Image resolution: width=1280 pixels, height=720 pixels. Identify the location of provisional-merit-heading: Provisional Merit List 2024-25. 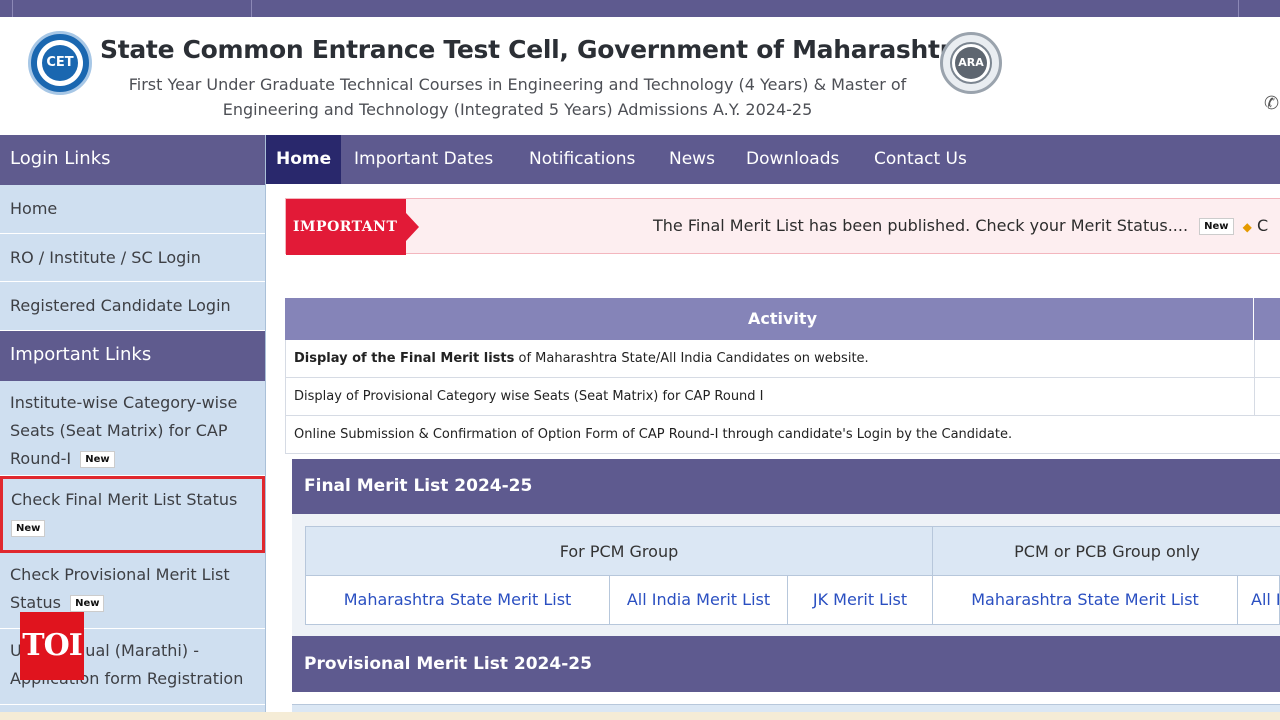
(786, 664).